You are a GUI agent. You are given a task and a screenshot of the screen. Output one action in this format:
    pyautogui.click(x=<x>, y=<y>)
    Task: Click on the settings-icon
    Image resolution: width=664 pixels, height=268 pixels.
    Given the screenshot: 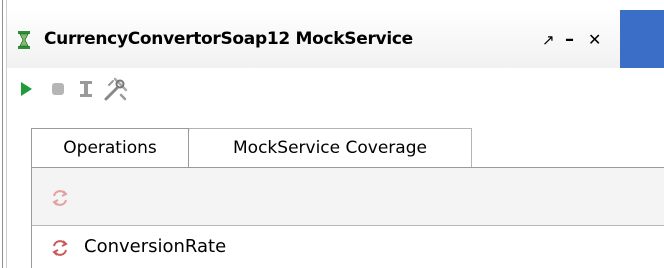 What is the action you would take?
    pyautogui.click(x=116, y=89)
    